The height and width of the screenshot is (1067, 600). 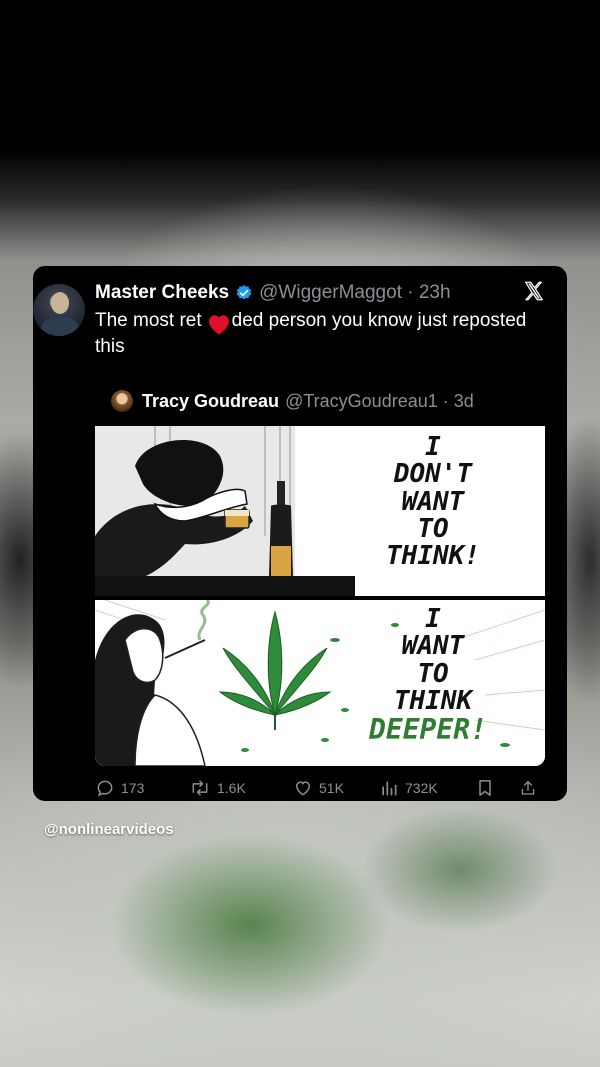 I want to click on reply-button: 173, so click(x=142, y=788).